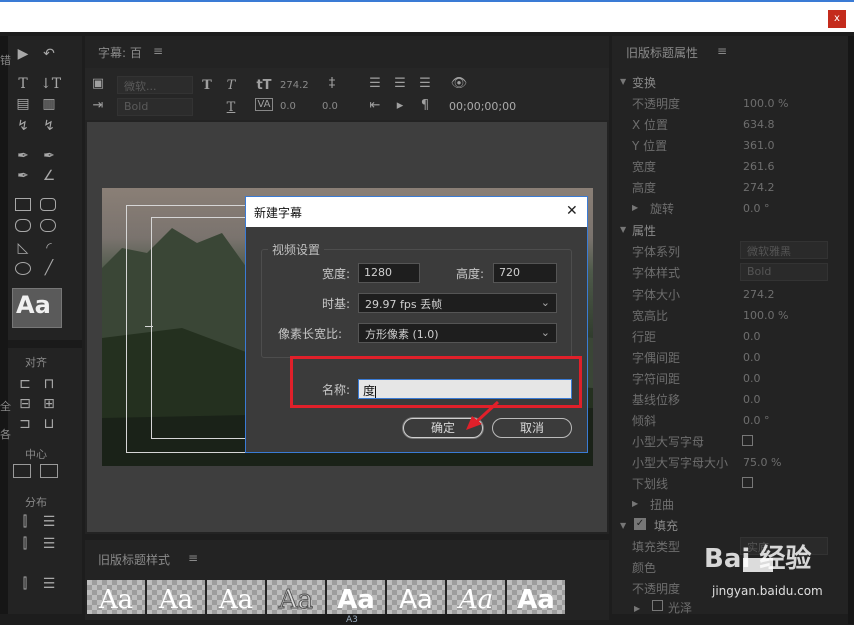 This screenshot has width=854, height=625. I want to click on prop-opacity-value: 100.0 %, so click(765, 103).